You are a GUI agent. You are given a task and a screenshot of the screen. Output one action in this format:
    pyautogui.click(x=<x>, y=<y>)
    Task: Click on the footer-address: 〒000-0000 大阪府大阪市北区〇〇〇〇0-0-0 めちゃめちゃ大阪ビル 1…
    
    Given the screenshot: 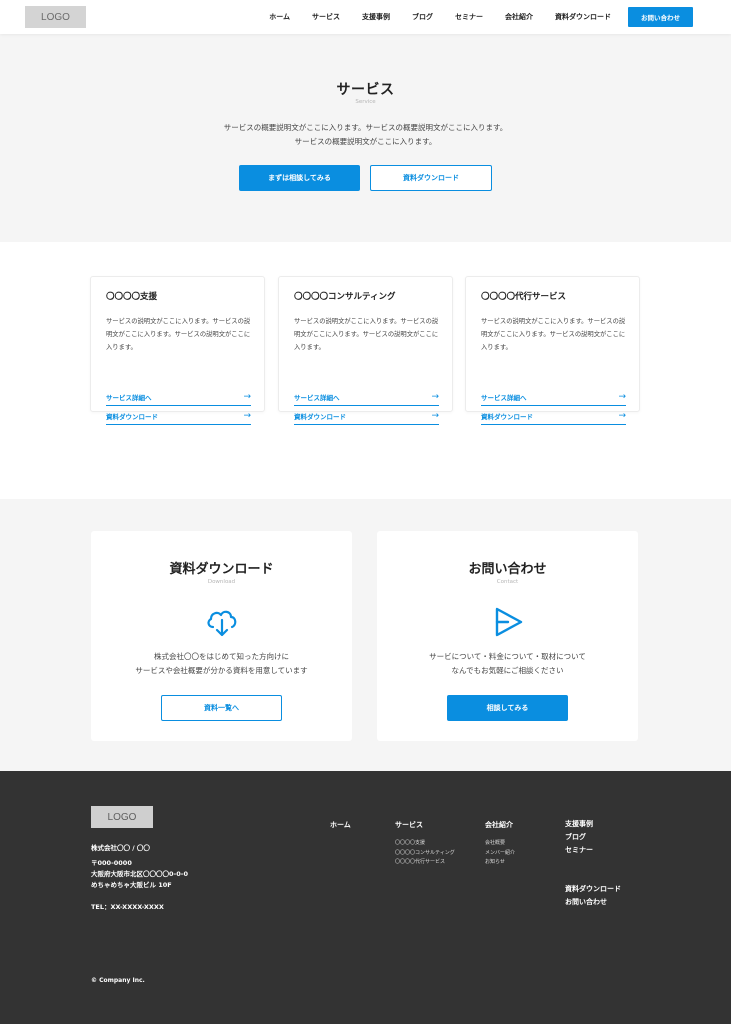 What is the action you would take?
    pyautogui.click(x=139, y=874)
    